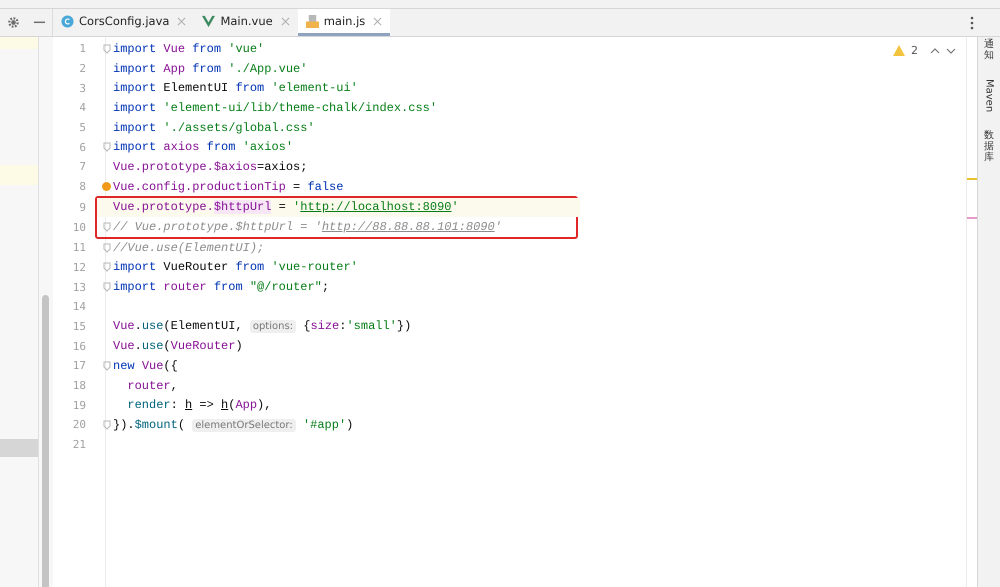  Describe the element at coordinates (79, 385) in the screenshot. I see `line-number: 18` at that location.